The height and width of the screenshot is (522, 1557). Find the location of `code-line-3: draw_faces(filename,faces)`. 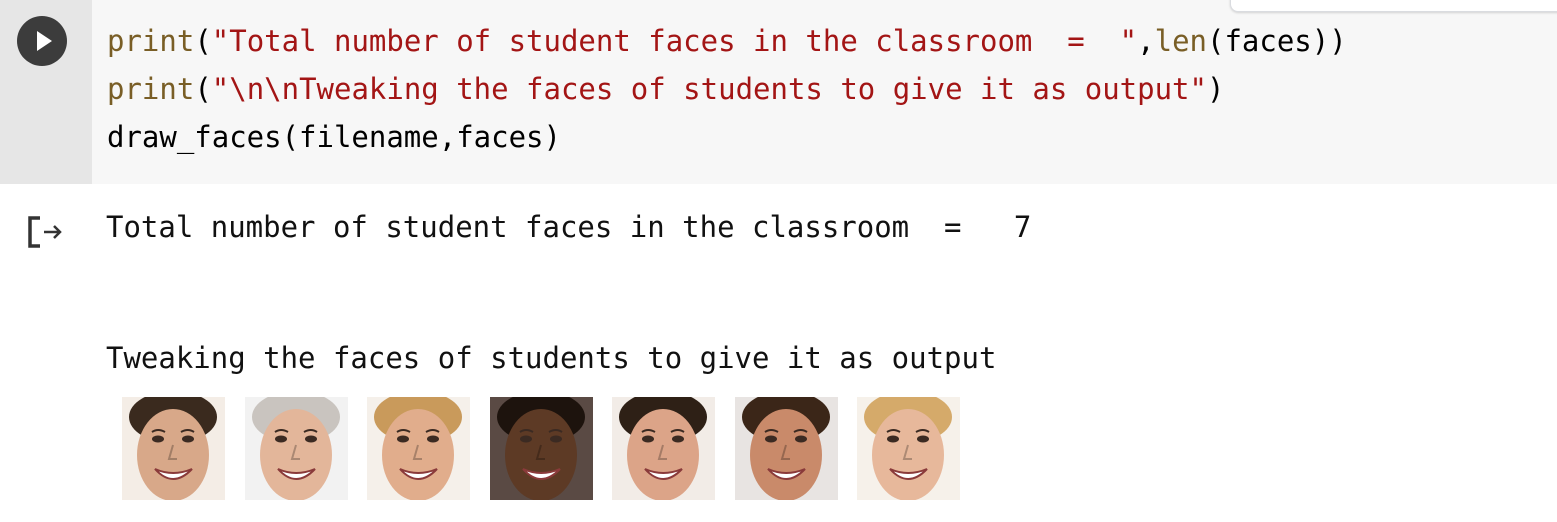

code-line-3: draw_faces(filename,faces) is located at coordinates (727, 137).